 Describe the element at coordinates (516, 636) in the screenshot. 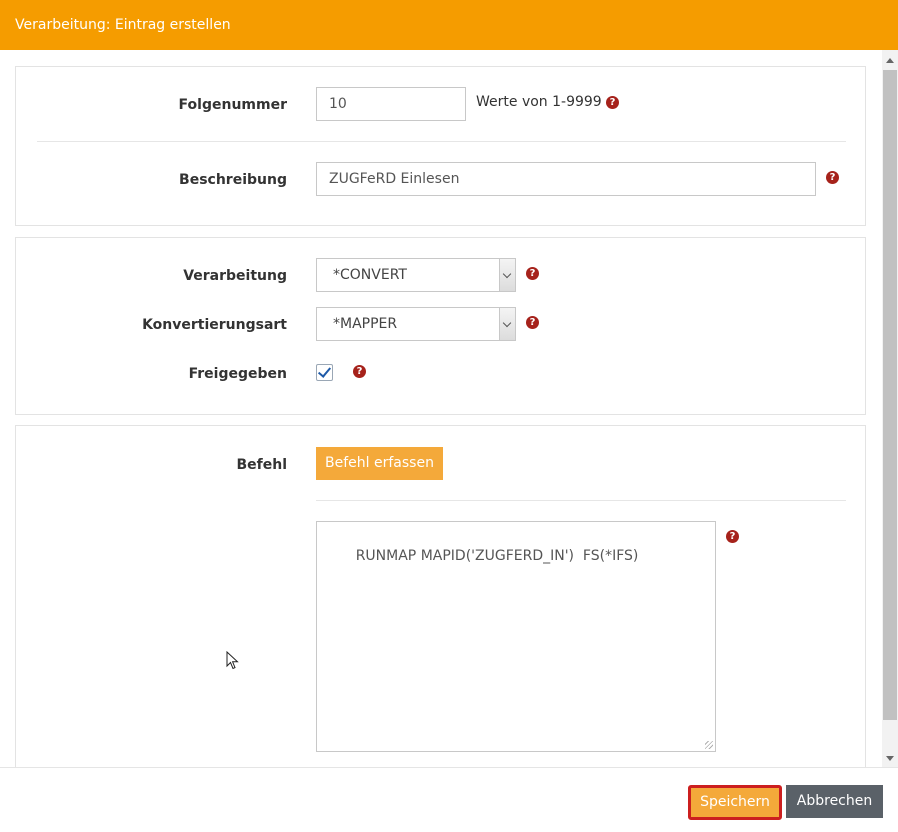

I see `command-textarea: RUNMAP MAPID('ZUGFERD_IN') FS(*IFS)` at that location.